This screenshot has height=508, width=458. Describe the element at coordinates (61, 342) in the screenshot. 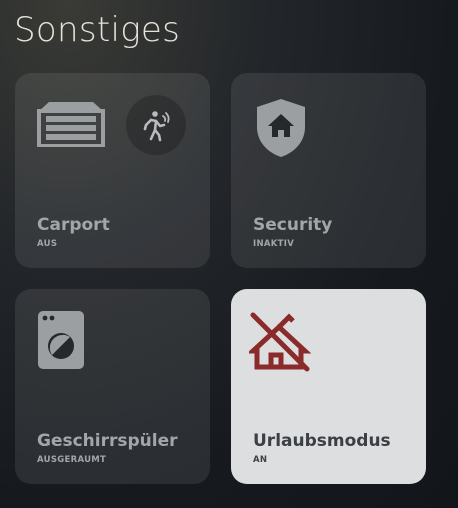

I see `dishwasher-icon` at that location.